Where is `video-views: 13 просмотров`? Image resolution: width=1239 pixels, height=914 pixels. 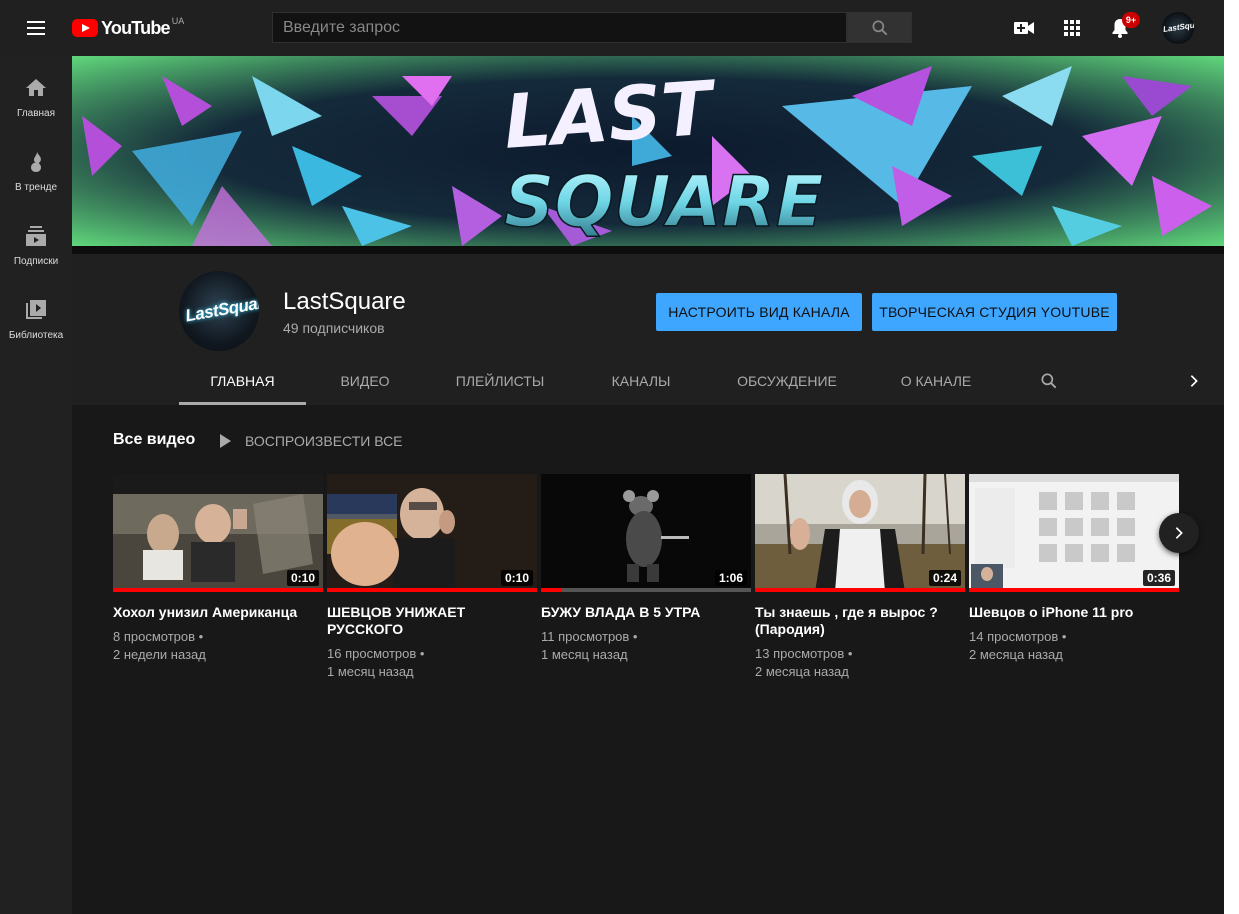
video-views: 13 просмотров is located at coordinates (800, 653).